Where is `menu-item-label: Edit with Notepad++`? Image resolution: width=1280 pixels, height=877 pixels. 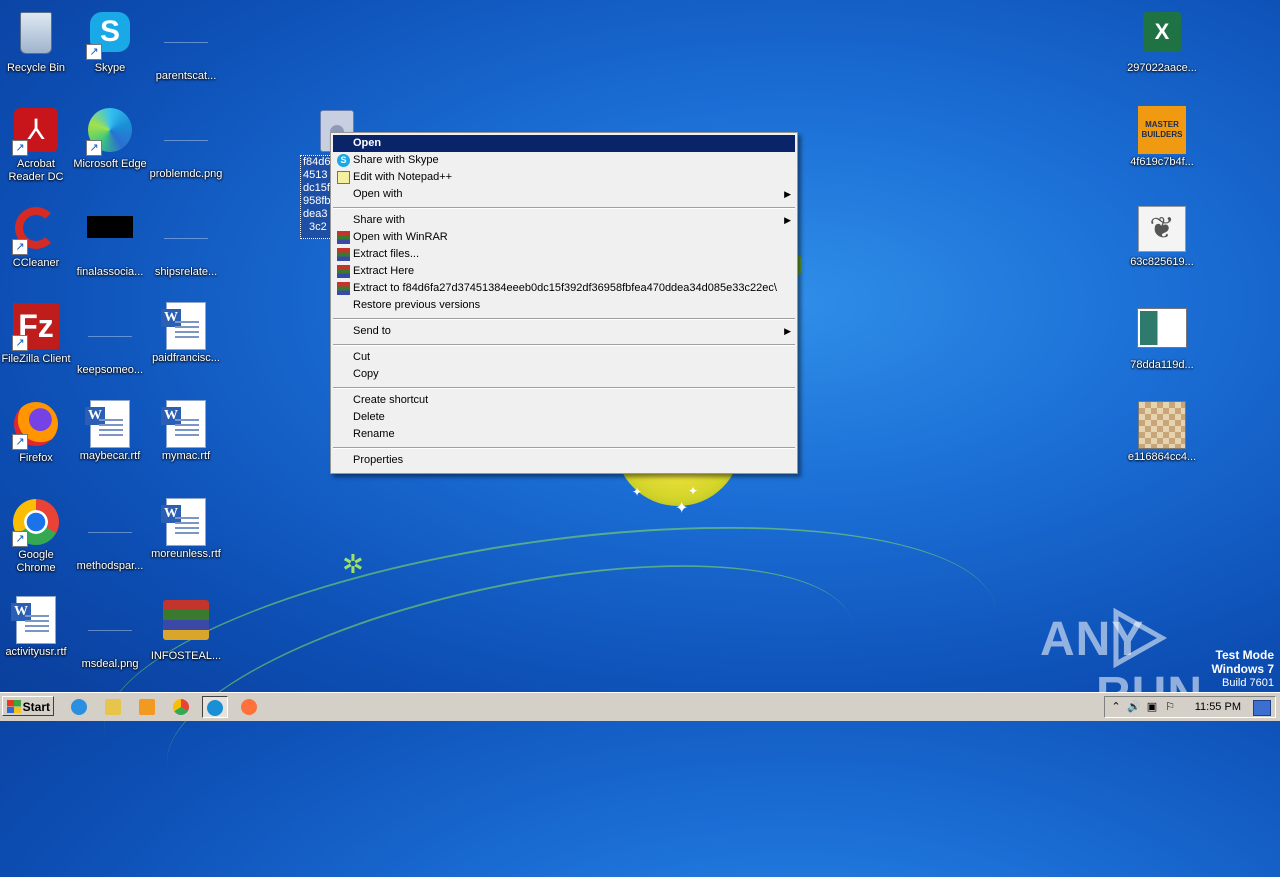 menu-item-label: Edit with Notepad++ is located at coordinates (403, 177).